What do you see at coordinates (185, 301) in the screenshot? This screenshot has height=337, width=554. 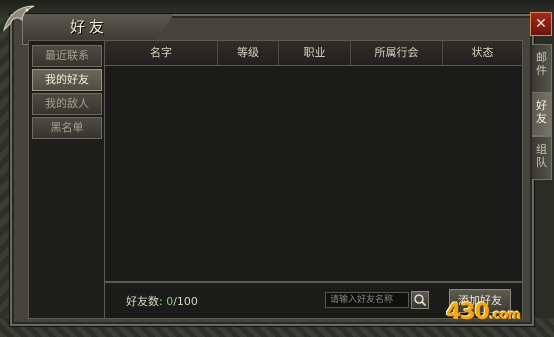 I see `friend-count-max: /100` at bounding box center [185, 301].